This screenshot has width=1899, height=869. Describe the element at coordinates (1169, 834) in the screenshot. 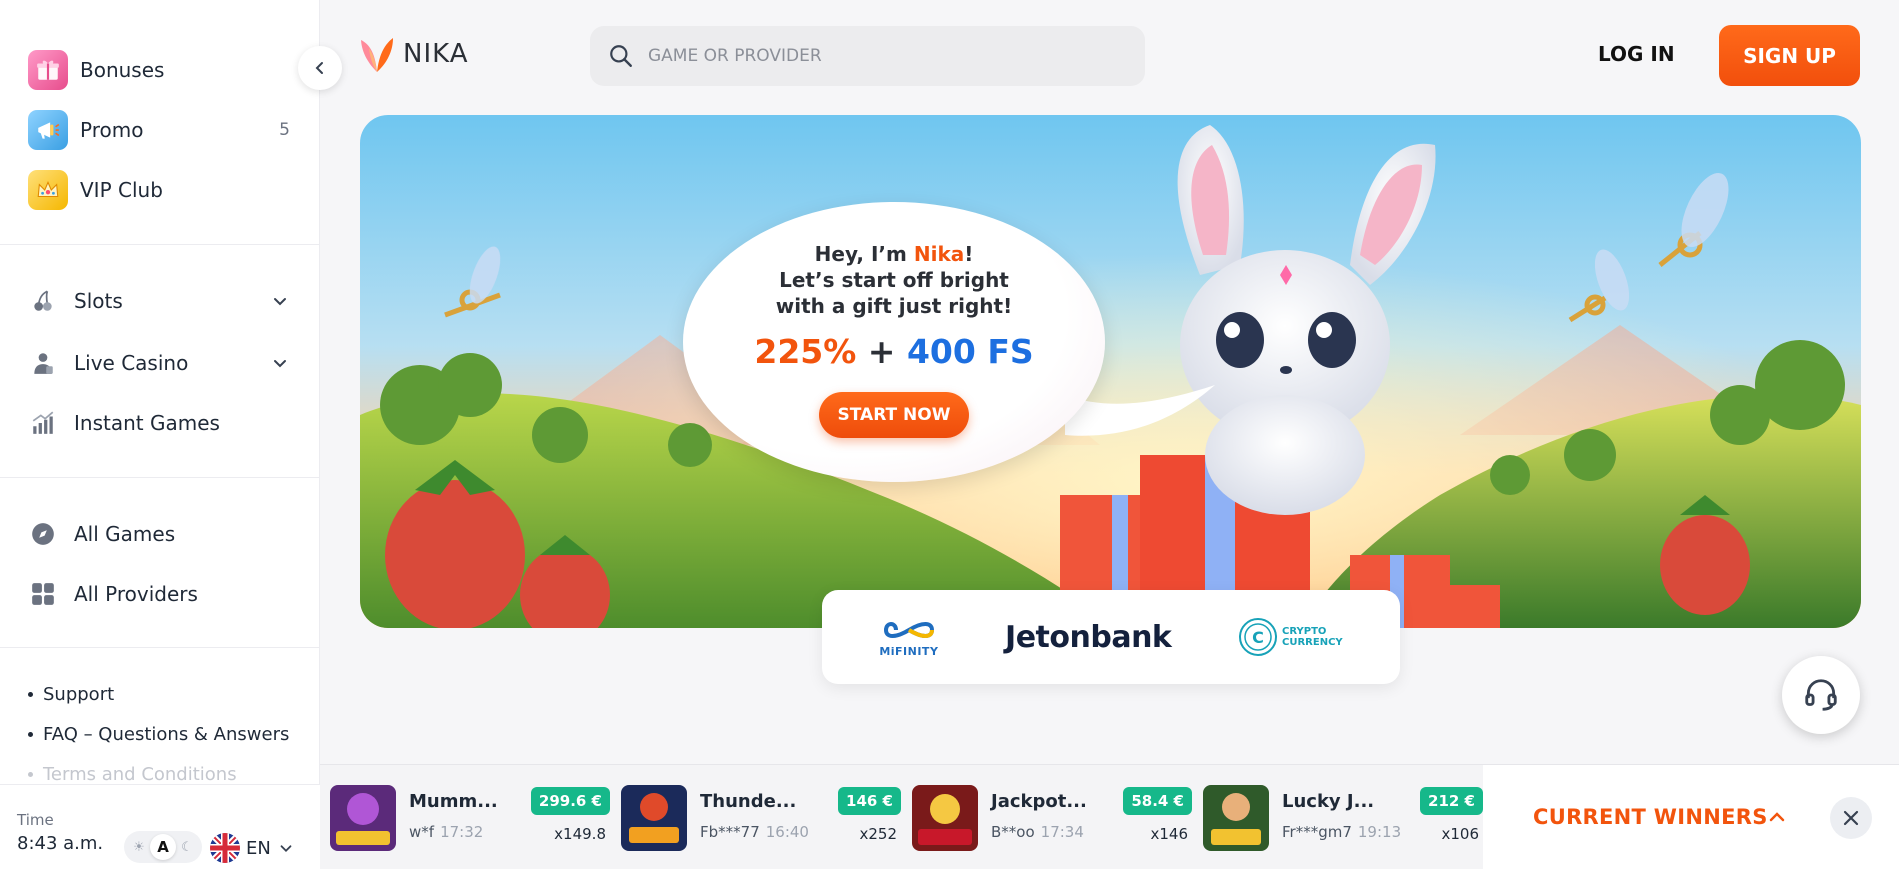

I see `winner-multiplier: x146` at that location.